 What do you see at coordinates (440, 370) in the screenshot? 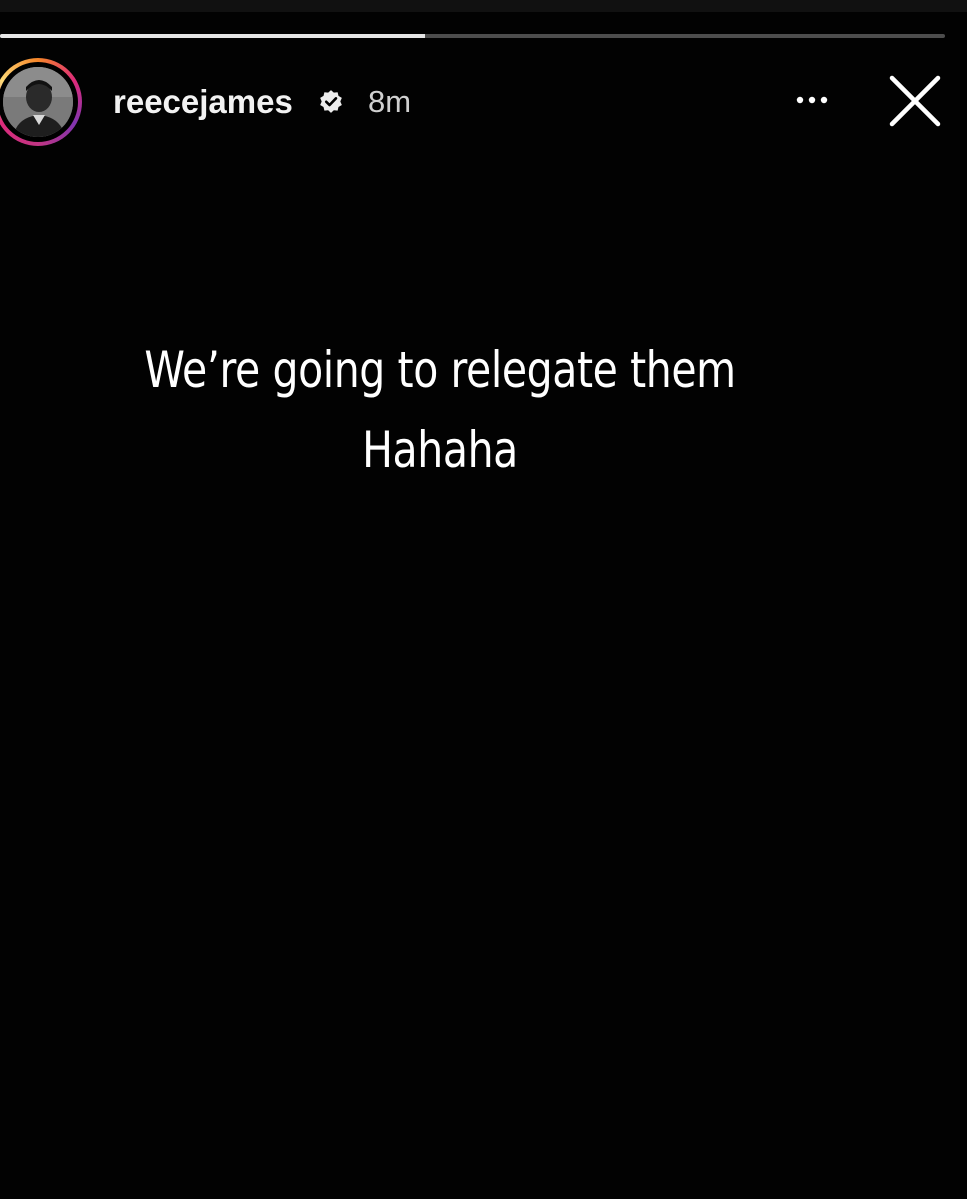
I see `caption-line: We’re going to relegate them` at bounding box center [440, 370].